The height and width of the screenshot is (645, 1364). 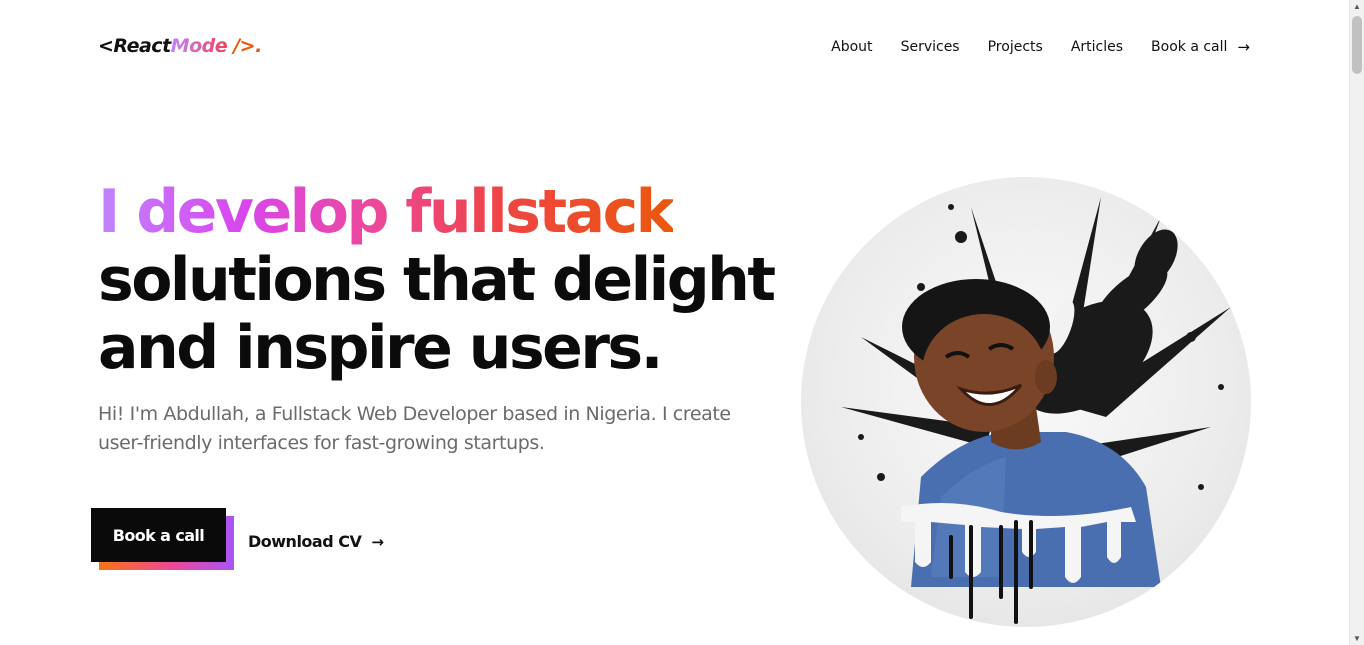 I want to click on nav-book-a-call: Book a call →, so click(x=1200, y=47).